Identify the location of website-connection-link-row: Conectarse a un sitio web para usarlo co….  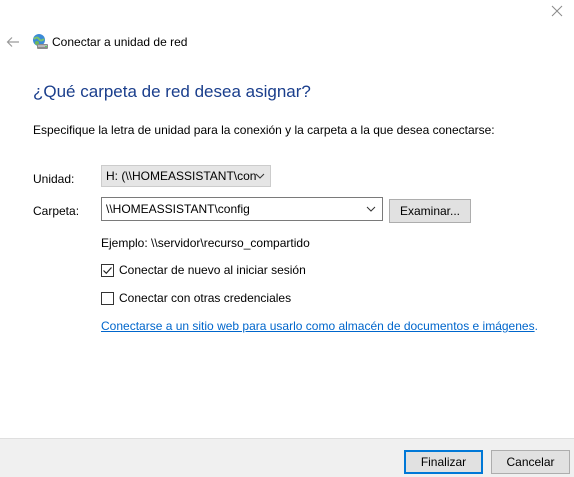
(319, 326).